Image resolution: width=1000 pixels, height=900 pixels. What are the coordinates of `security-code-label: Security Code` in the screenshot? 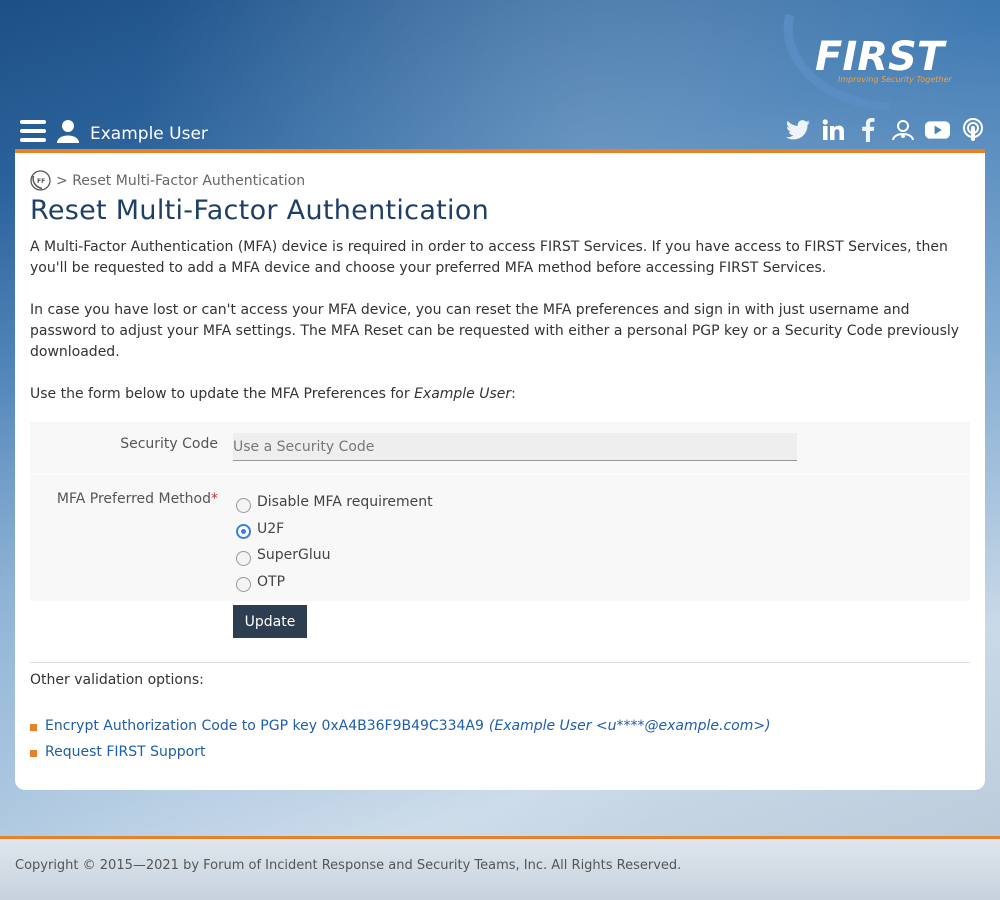 It's located at (169, 444).